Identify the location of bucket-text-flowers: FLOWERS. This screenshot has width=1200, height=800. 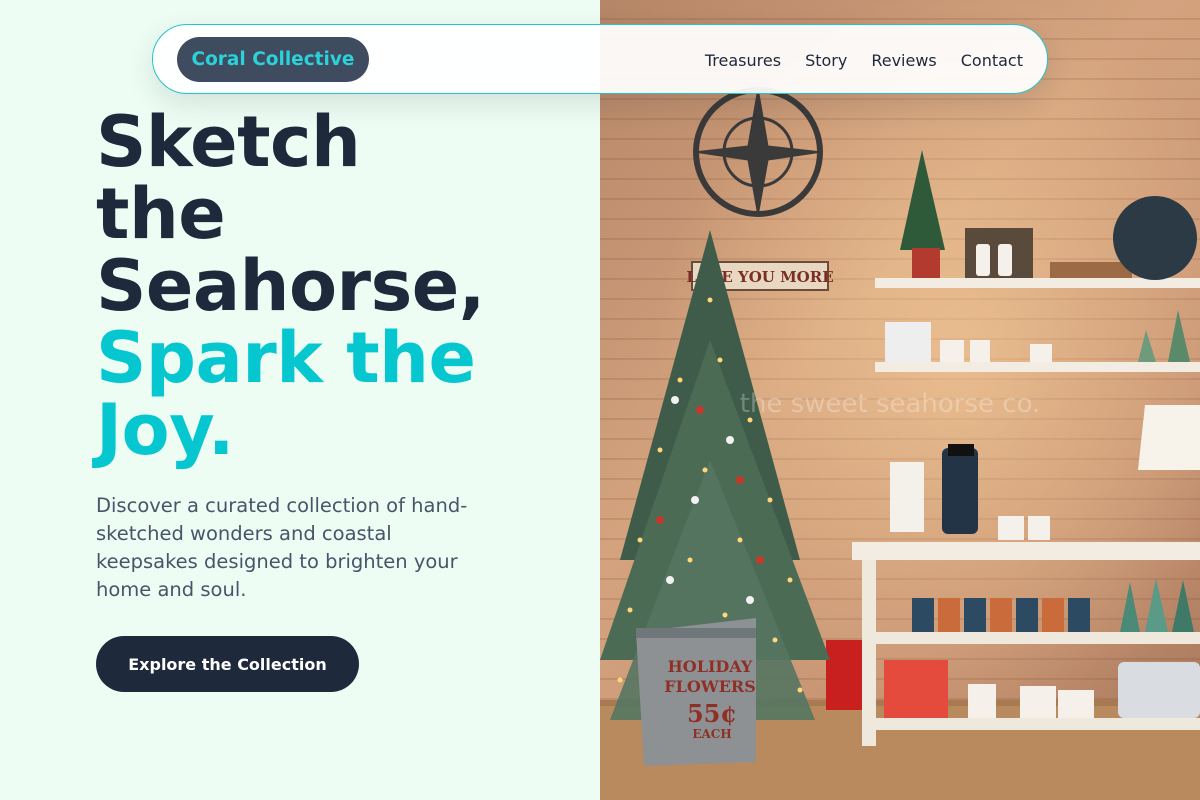
(710, 686).